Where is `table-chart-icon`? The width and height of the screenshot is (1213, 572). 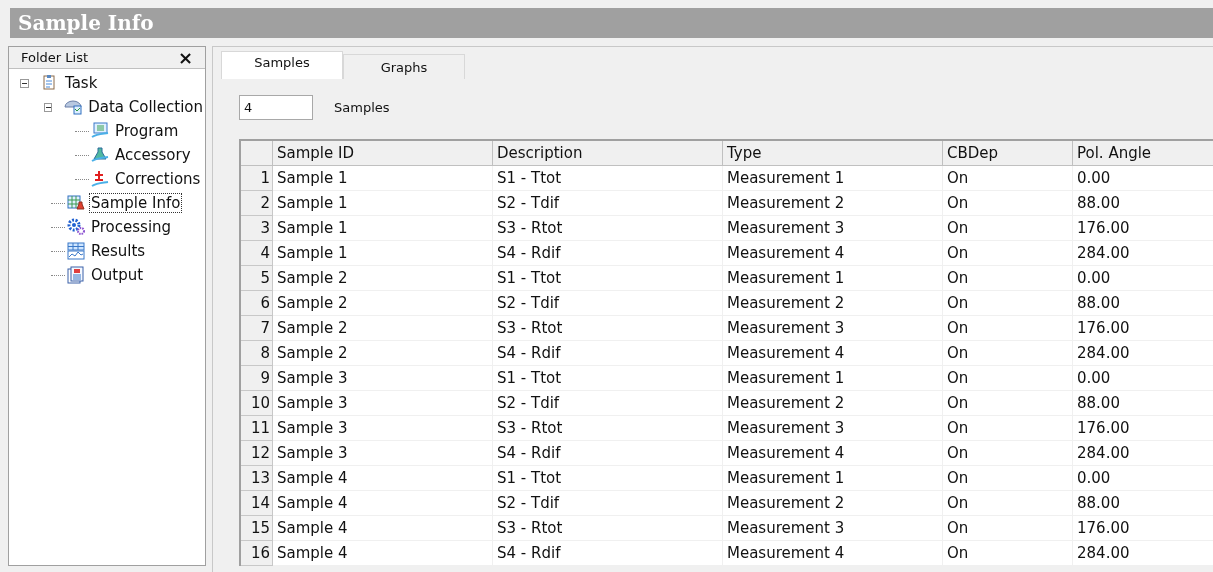
table-chart-icon is located at coordinates (76, 251).